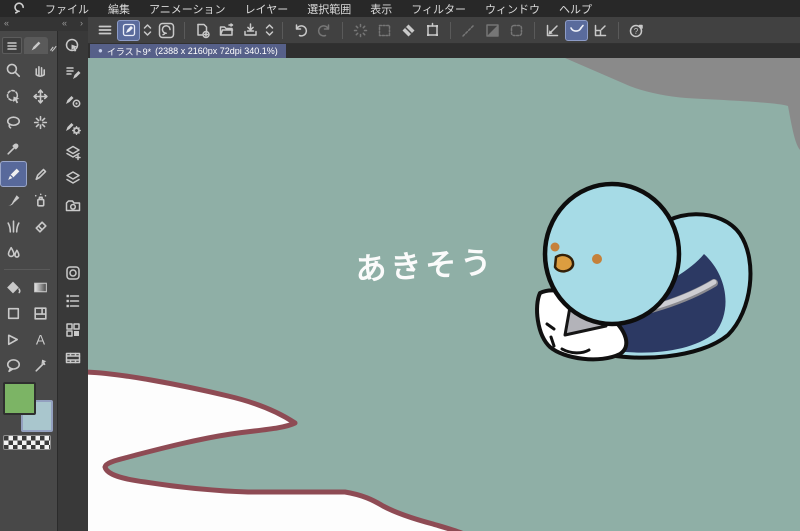 This screenshot has width=800, height=531. I want to click on tool-separator, so click(27, 269).